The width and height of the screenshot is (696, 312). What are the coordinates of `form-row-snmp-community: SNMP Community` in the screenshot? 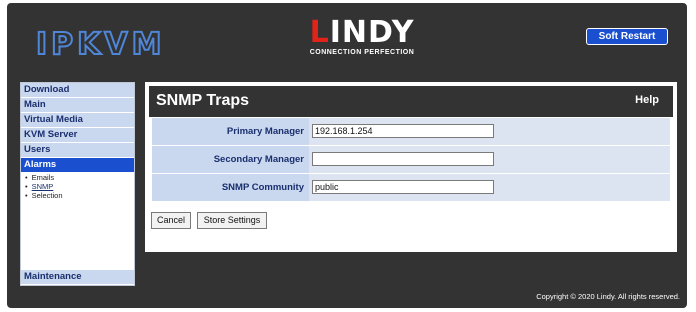 It's located at (411, 187).